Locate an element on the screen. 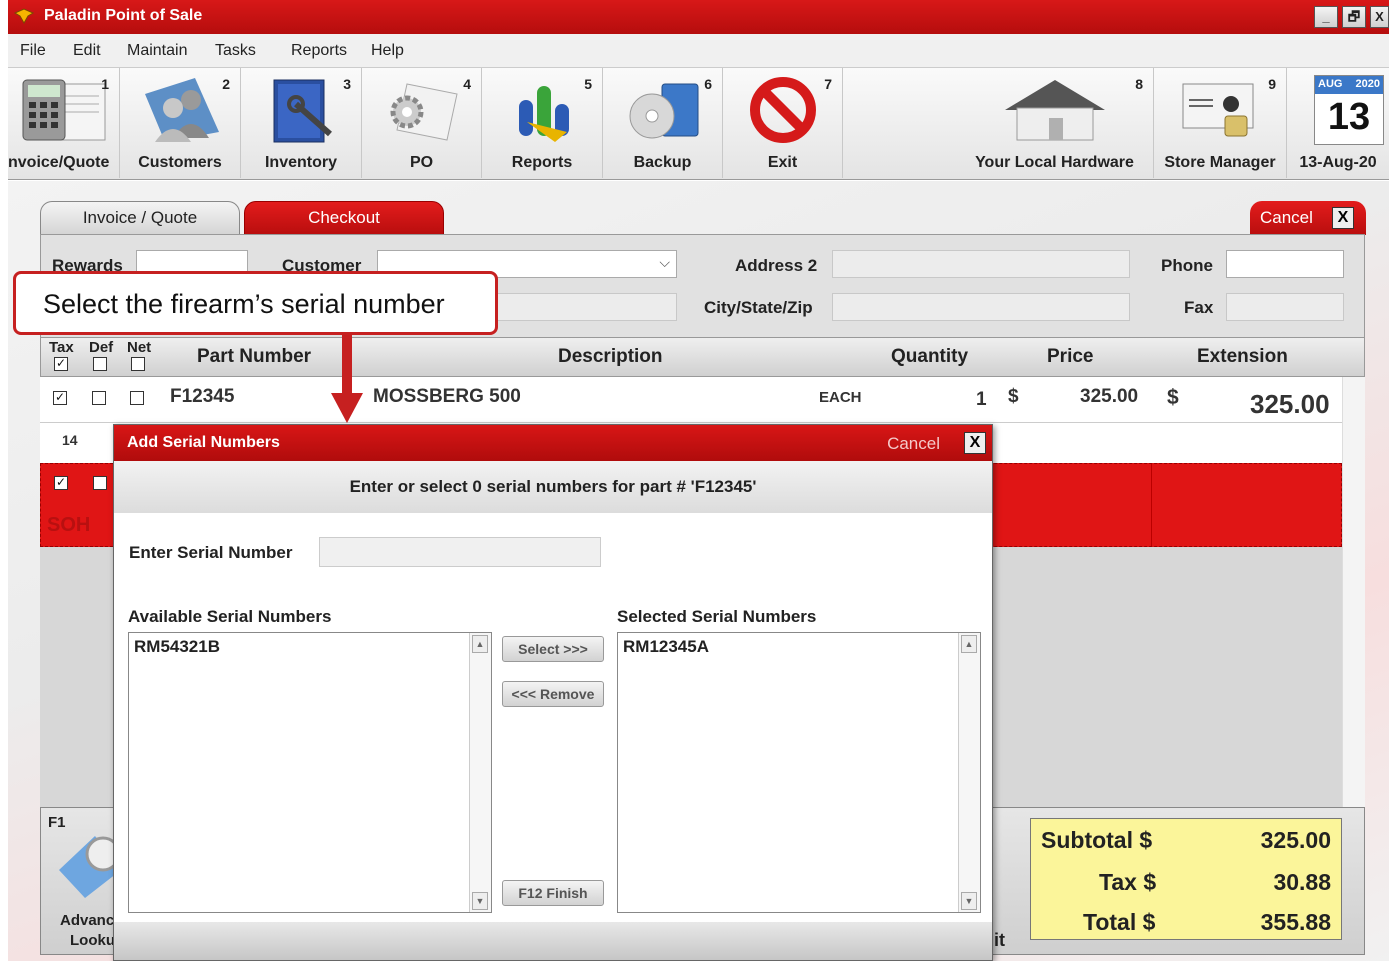  dialog-close-icon: X is located at coordinates (975, 443).